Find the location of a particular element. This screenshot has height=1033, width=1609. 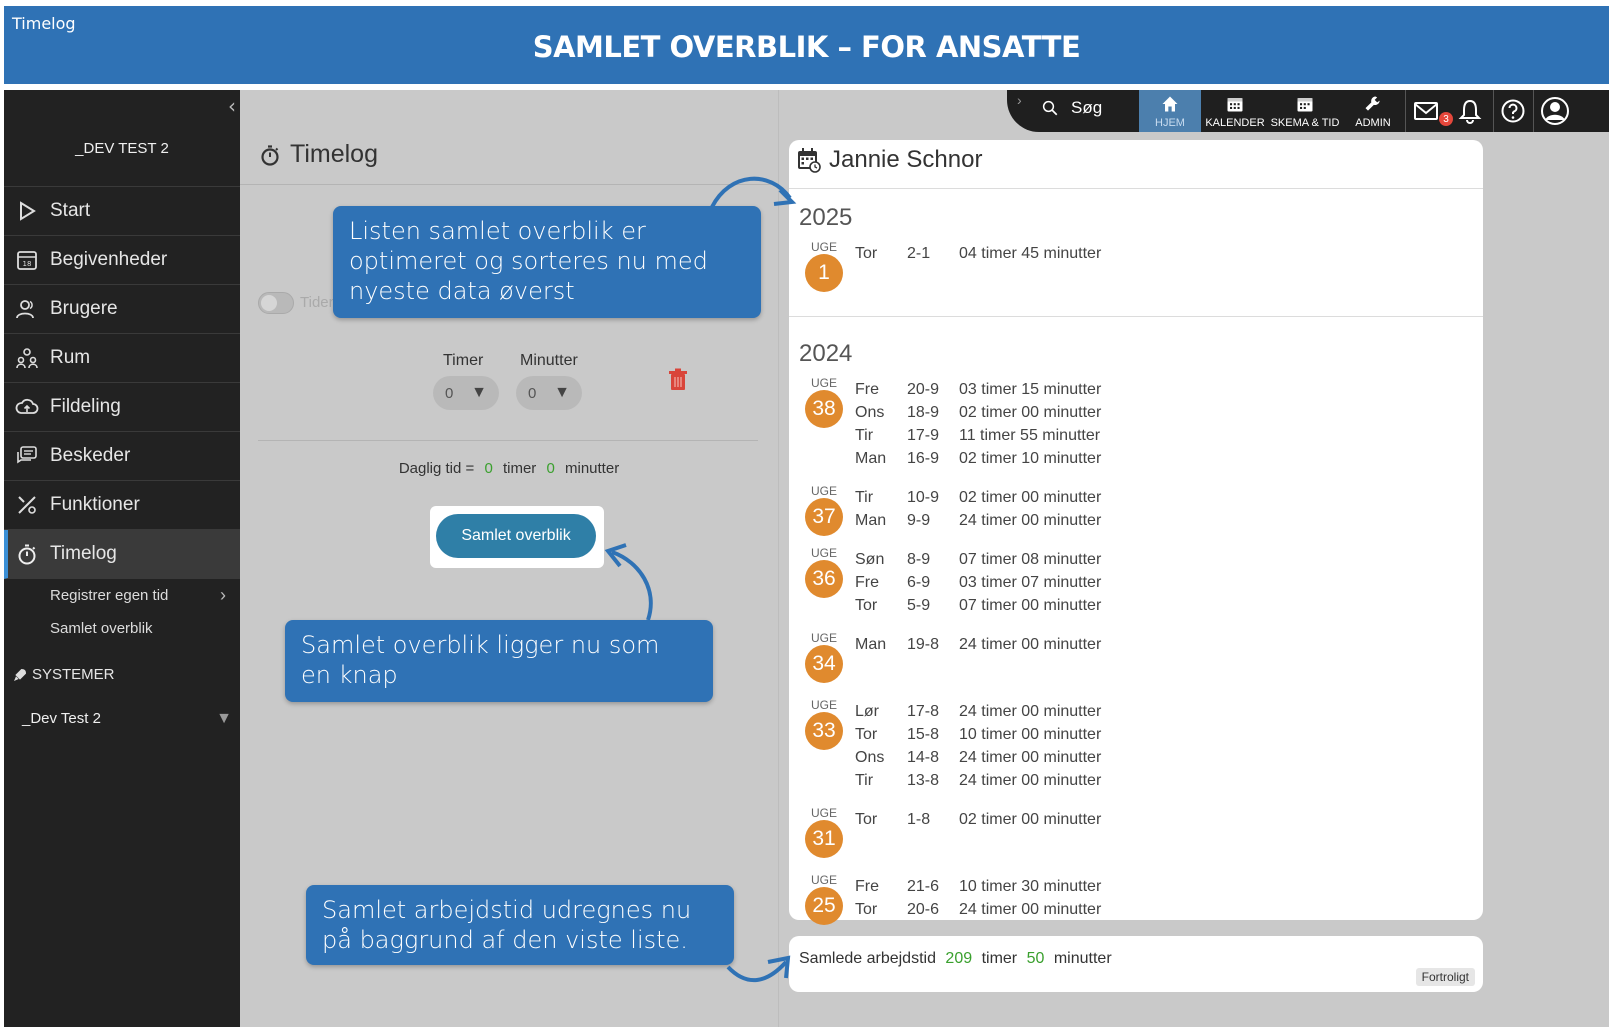

confidential-badge: Fortroligt is located at coordinates (1445, 977).